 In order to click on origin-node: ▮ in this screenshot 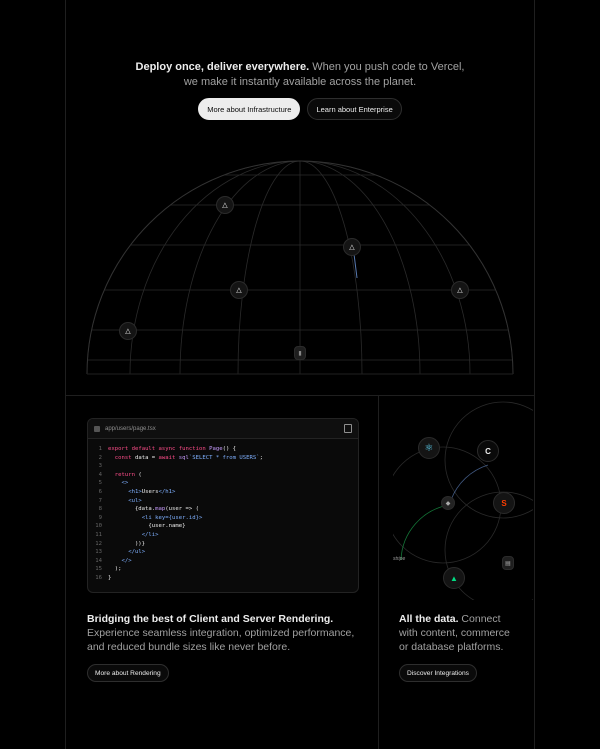, I will do `click(300, 353)`.